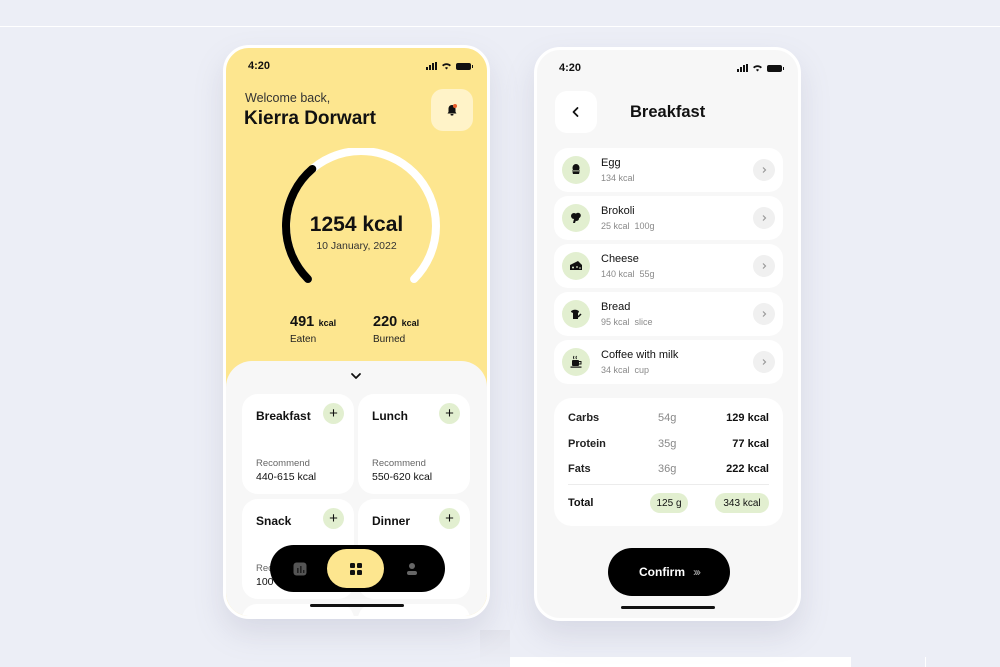 The width and height of the screenshot is (1000, 667). I want to click on meal-title: Breakfast, so click(283, 416).